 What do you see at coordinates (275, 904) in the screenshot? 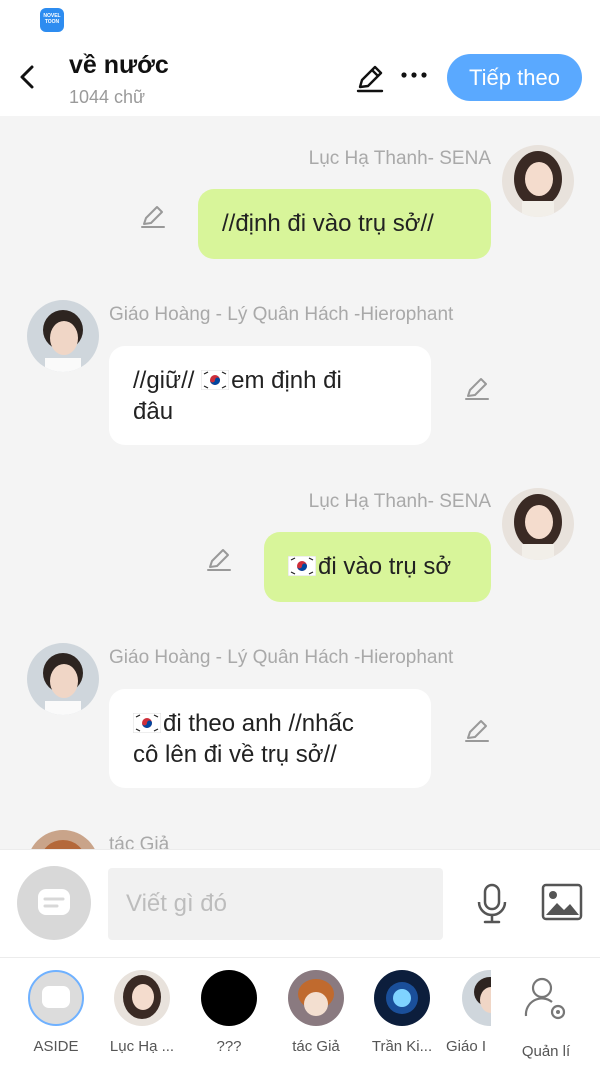
I see `message-input` at bounding box center [275, 904].